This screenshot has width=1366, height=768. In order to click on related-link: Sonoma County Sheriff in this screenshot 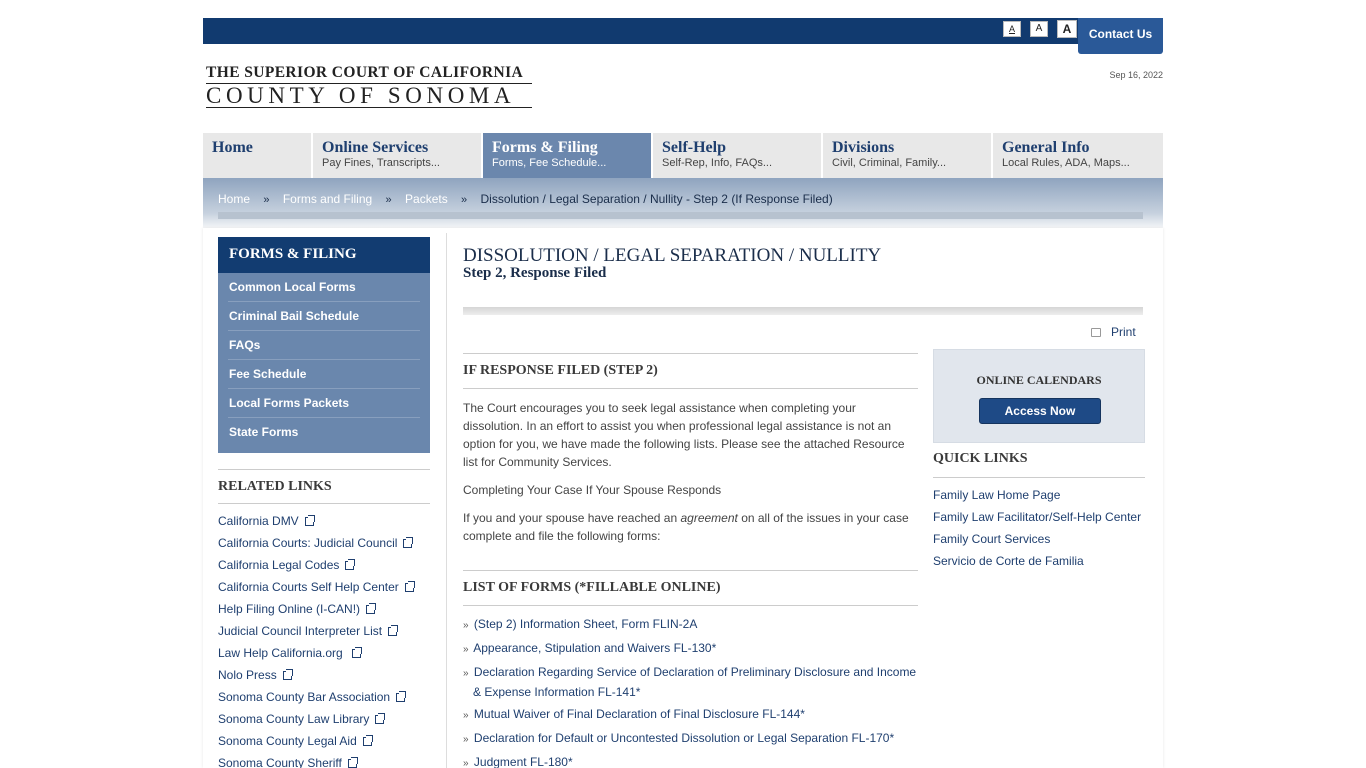, I will do `click(324, 761)`.